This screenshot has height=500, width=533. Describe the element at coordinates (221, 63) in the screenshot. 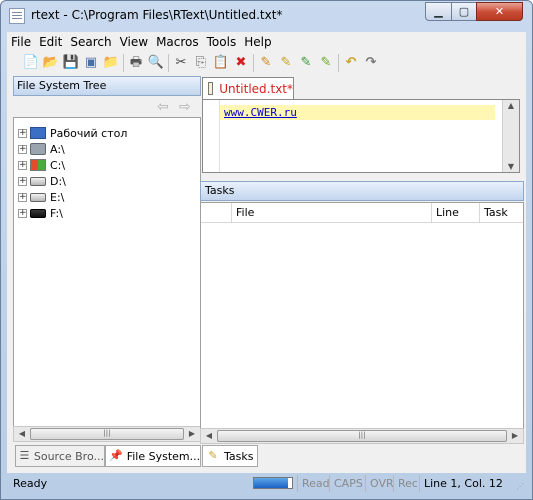

I see `paste-icon: 📋` at that location.